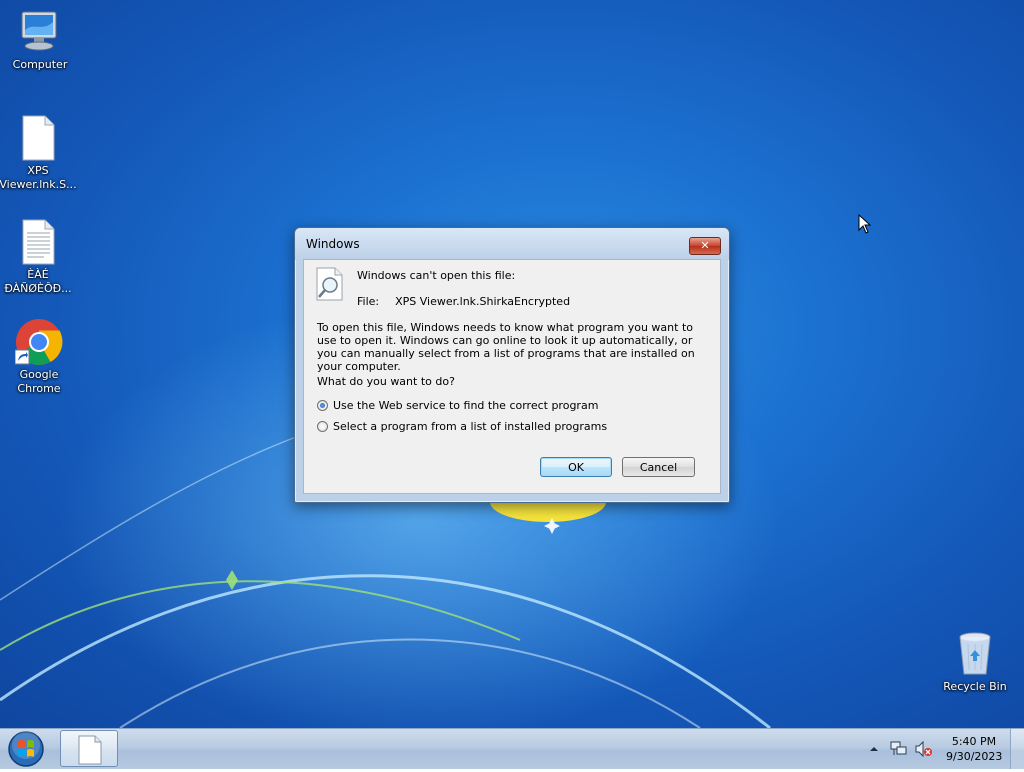 The width and height of the screenshot is (1024, 772). Describe the element at coordinates (483, 301) in the screenshot. I see `file-name: XPS Viewer.lnk.ShirkaEncrypted` at that location.